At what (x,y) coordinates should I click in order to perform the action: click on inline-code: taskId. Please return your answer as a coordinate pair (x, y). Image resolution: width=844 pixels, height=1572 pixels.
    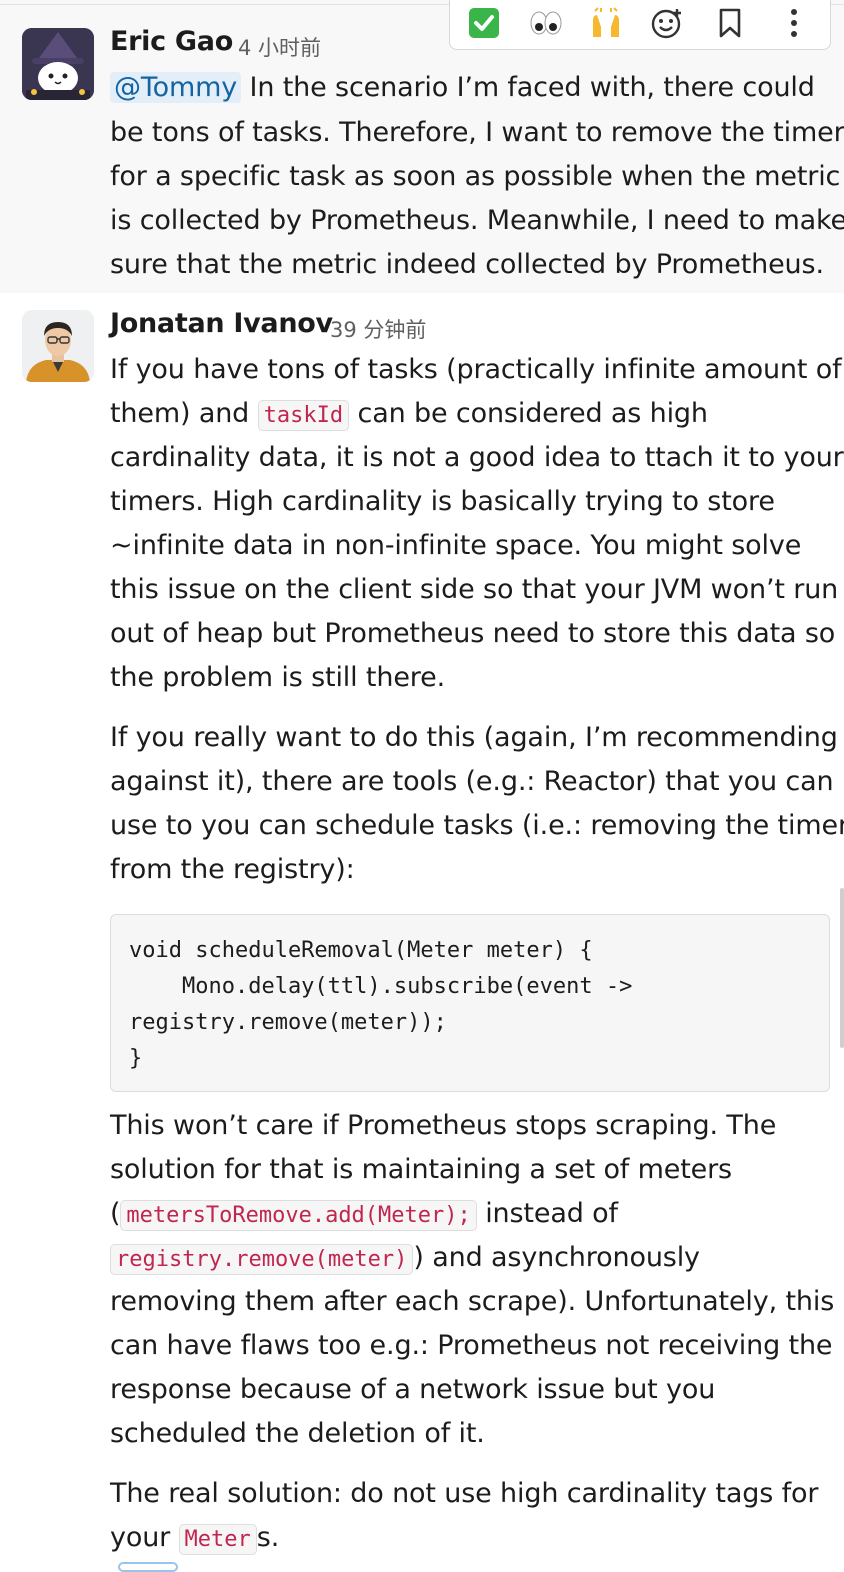
    Looking at the image, I should click on (303, 415).